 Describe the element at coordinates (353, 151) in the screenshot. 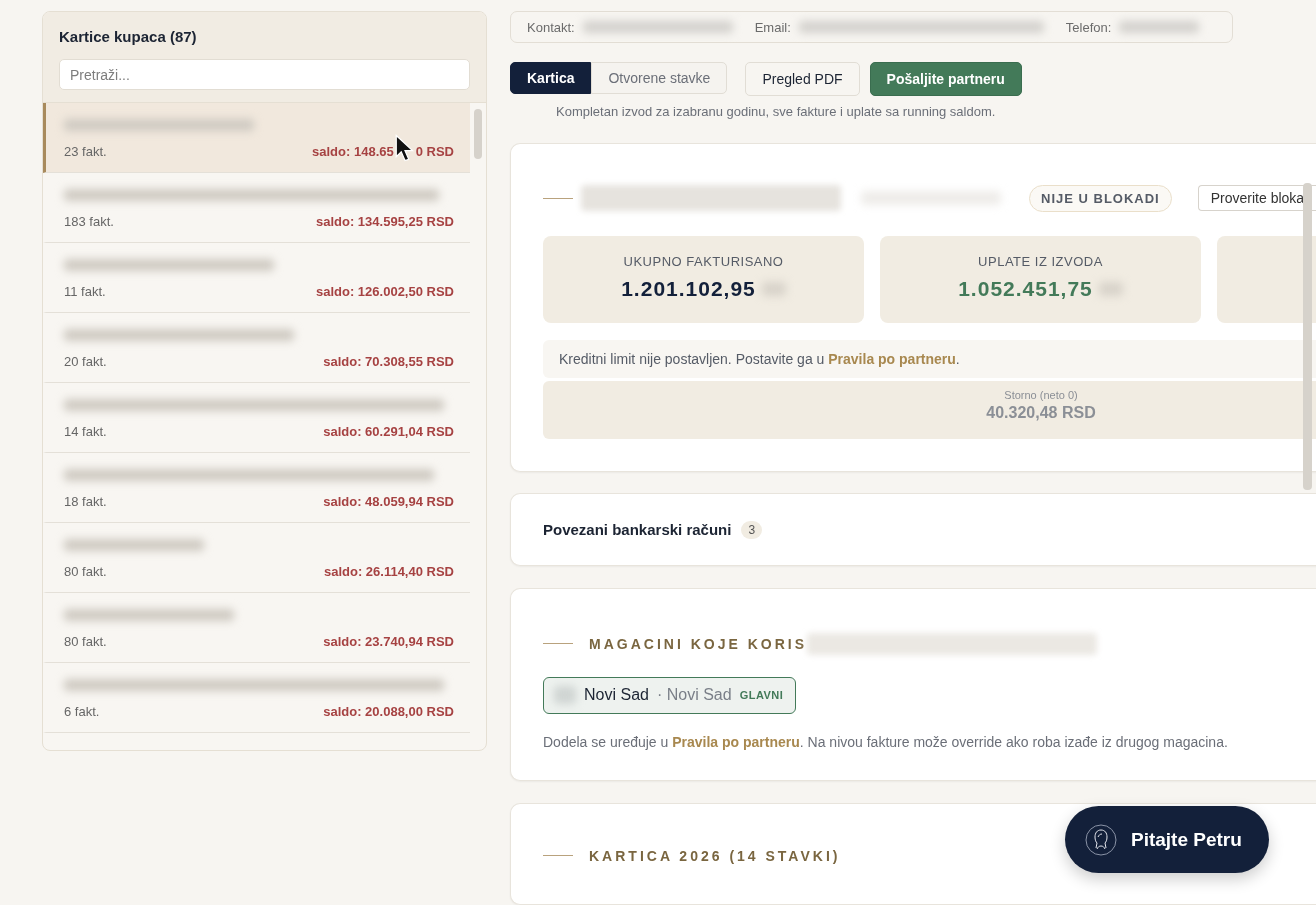

I see `balance-text: saldo: 148.65` at that location.